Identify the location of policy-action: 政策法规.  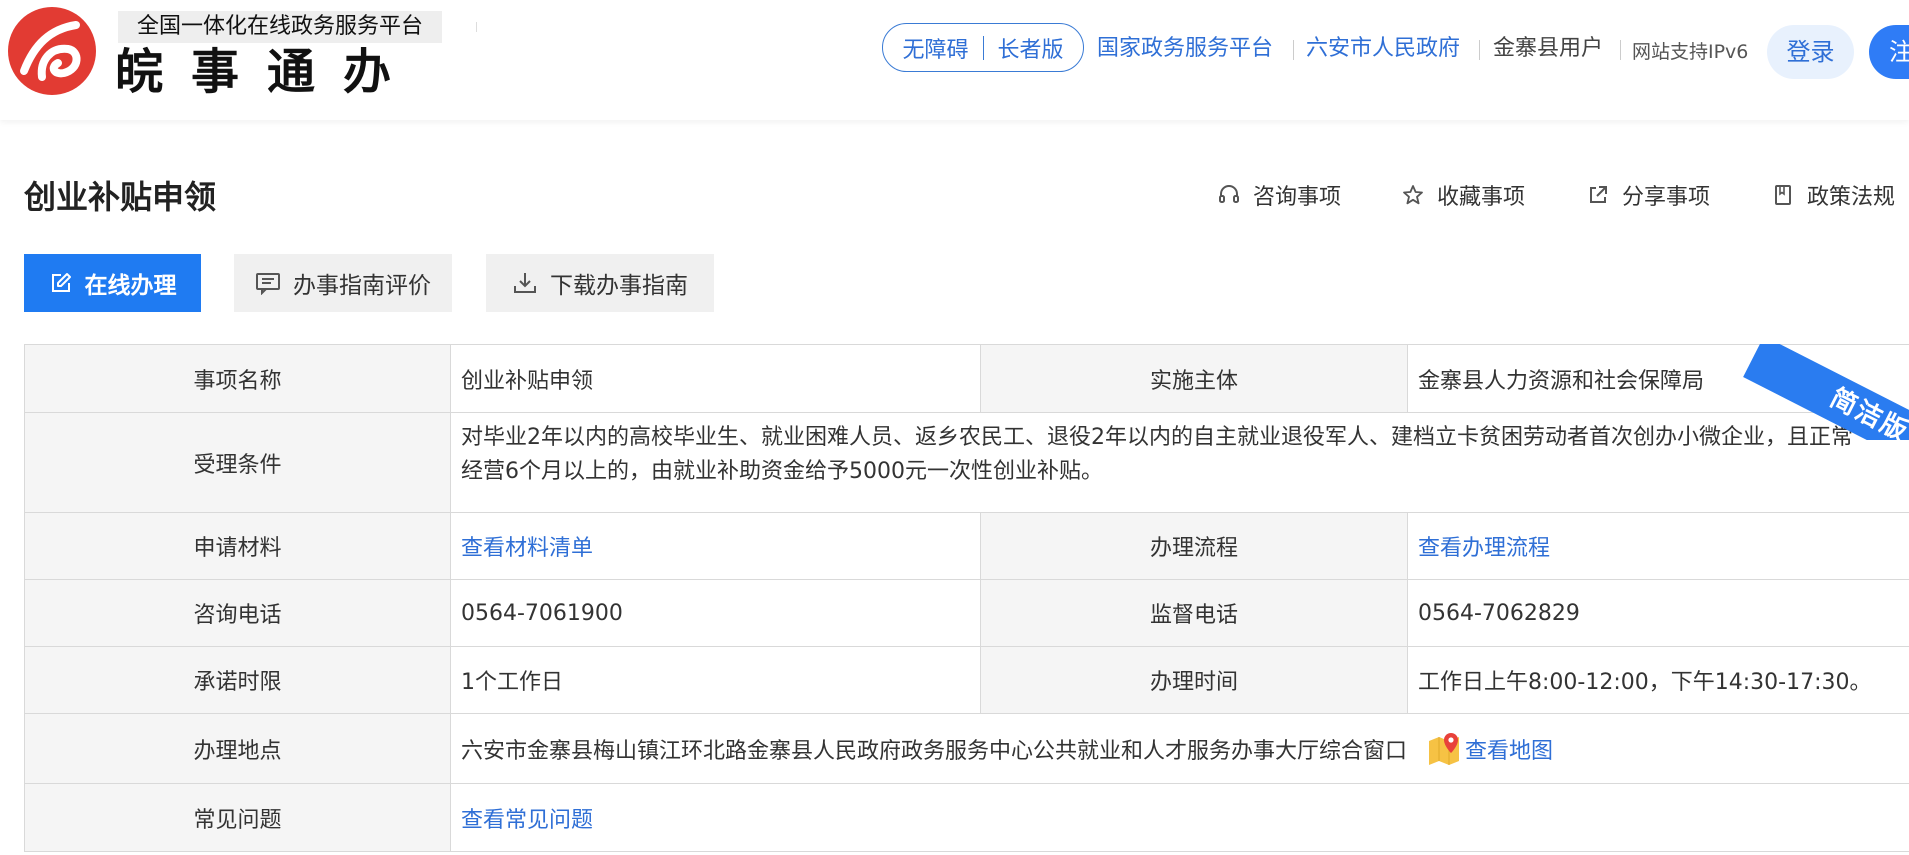
(1833, 195).